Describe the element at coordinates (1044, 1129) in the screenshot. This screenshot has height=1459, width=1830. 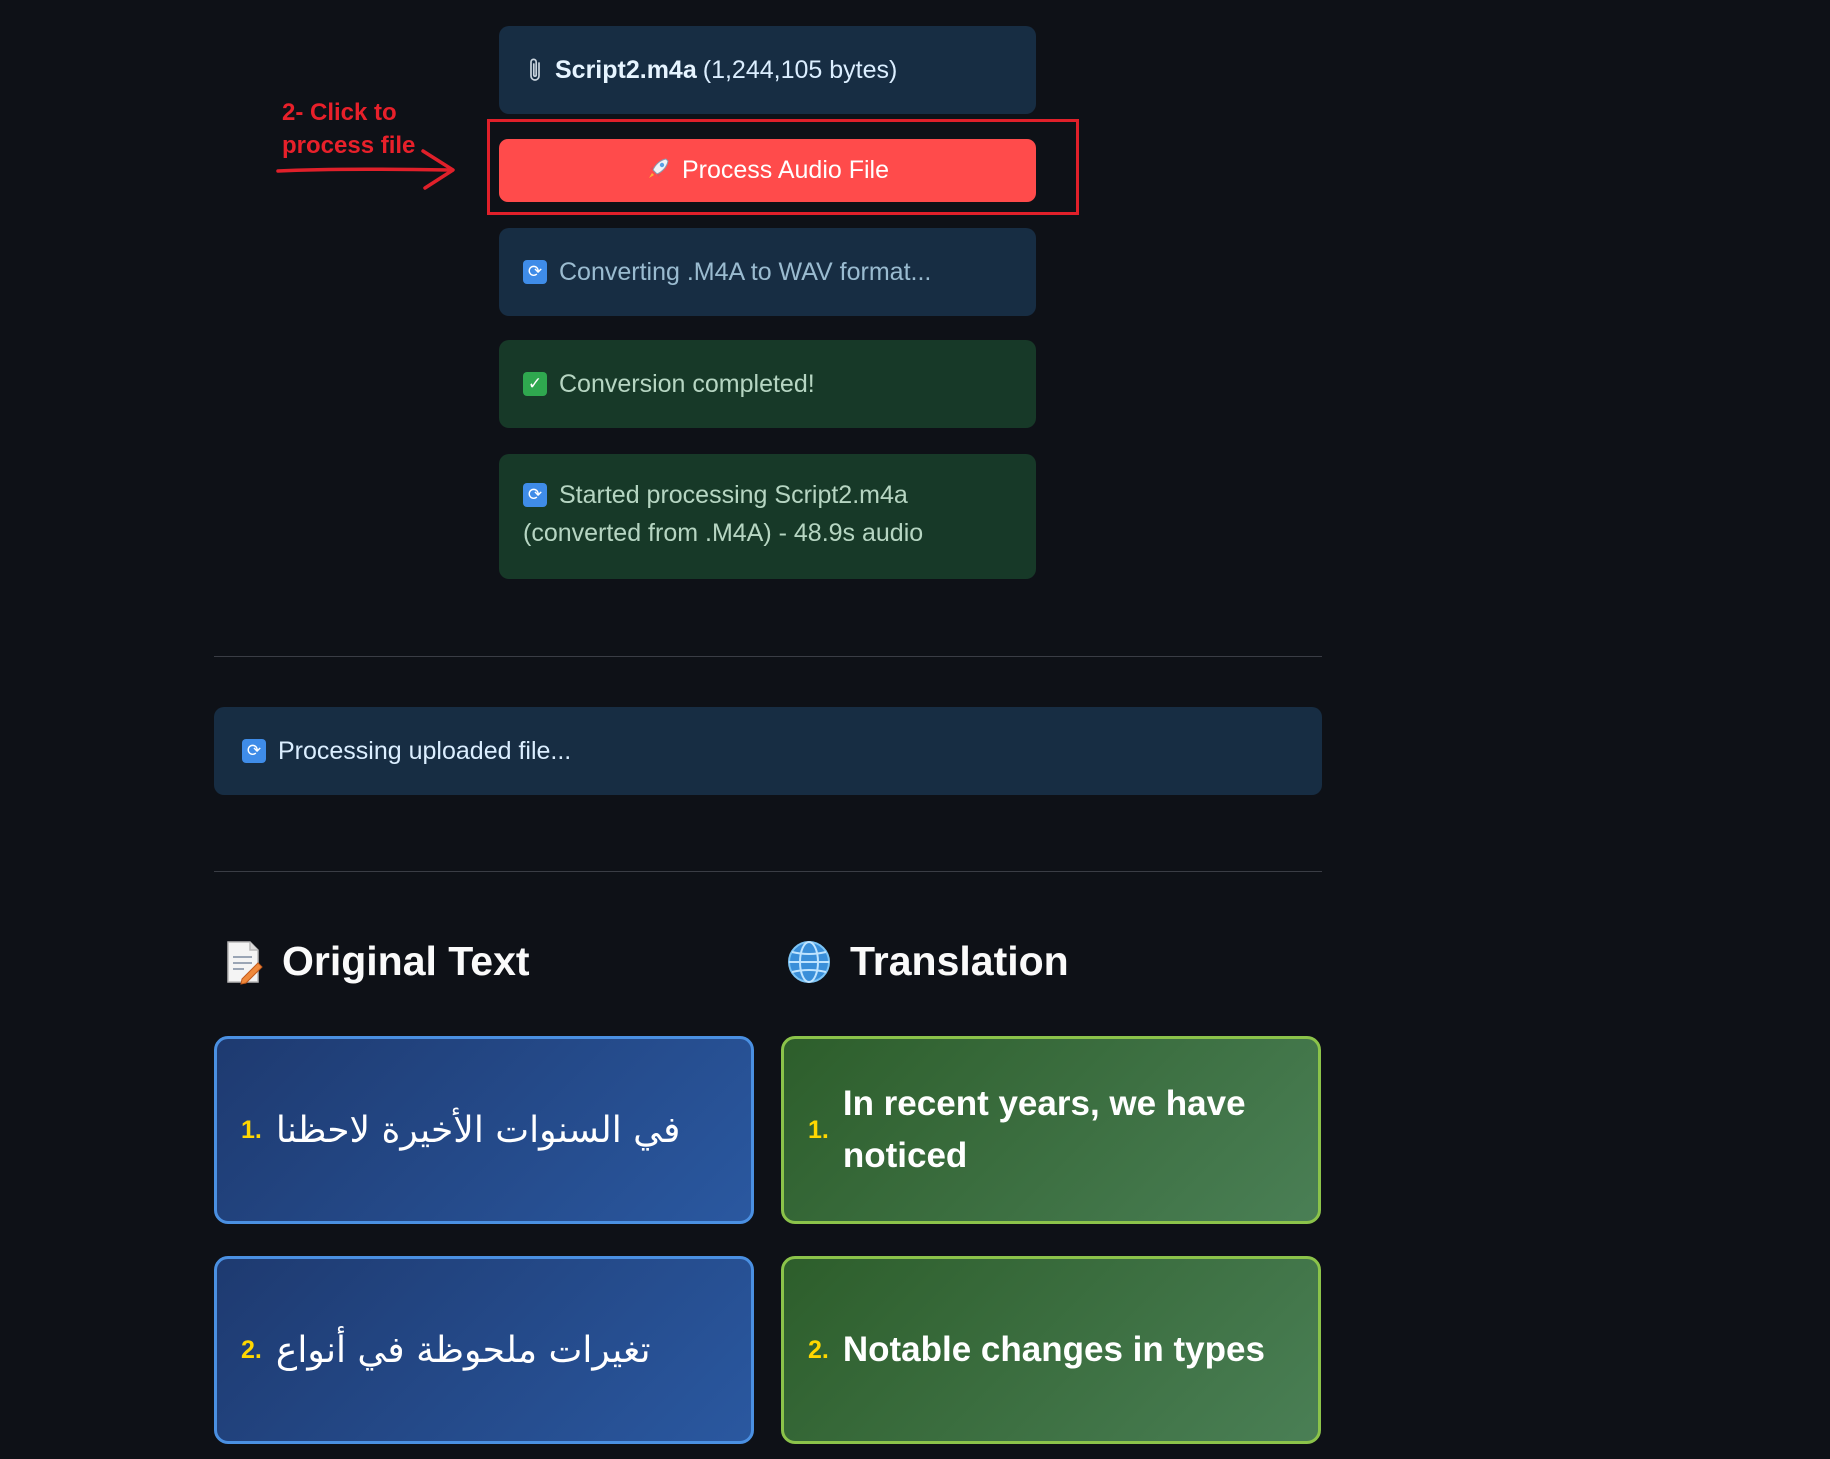
I see `translation-segment-text: In recent years, we have noticed` at that location.